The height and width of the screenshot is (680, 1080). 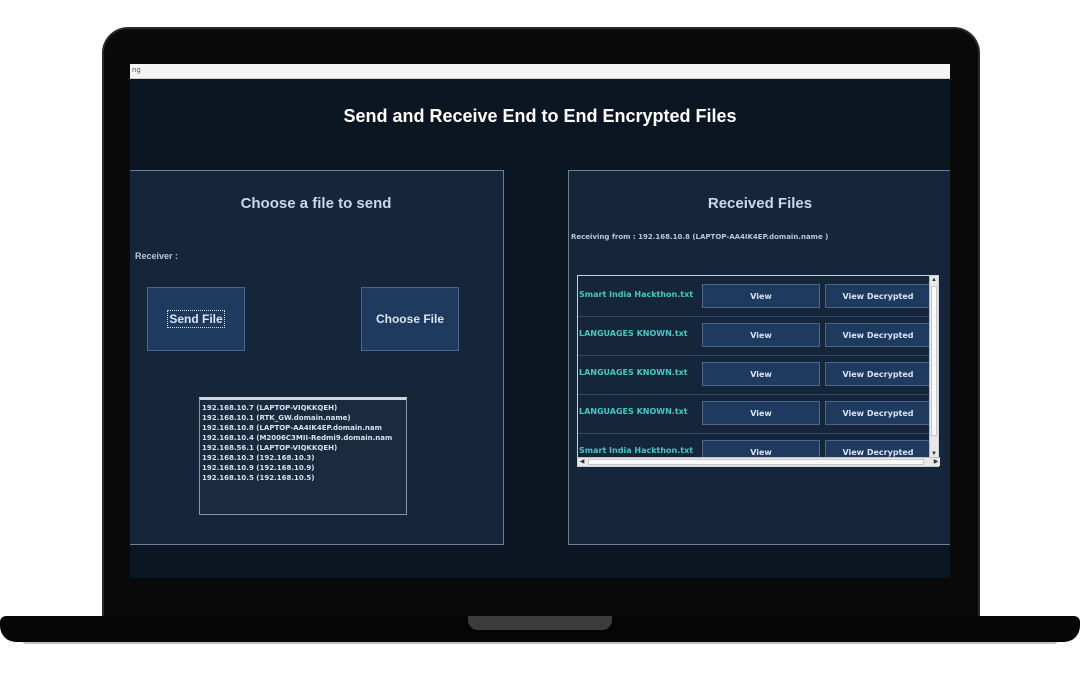 I want to click on horizontal-scrollbar: ◀ ▶, so click(x=759, y=461).